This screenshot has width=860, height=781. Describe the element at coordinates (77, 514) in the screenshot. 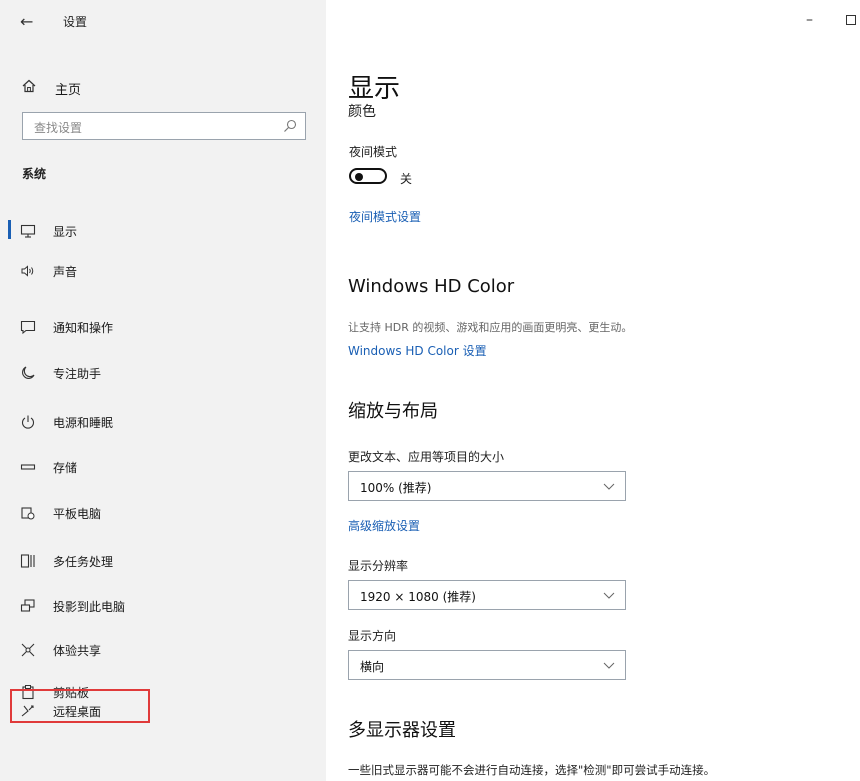

I see `sidebar-item-label: 平板电脑` at that location.